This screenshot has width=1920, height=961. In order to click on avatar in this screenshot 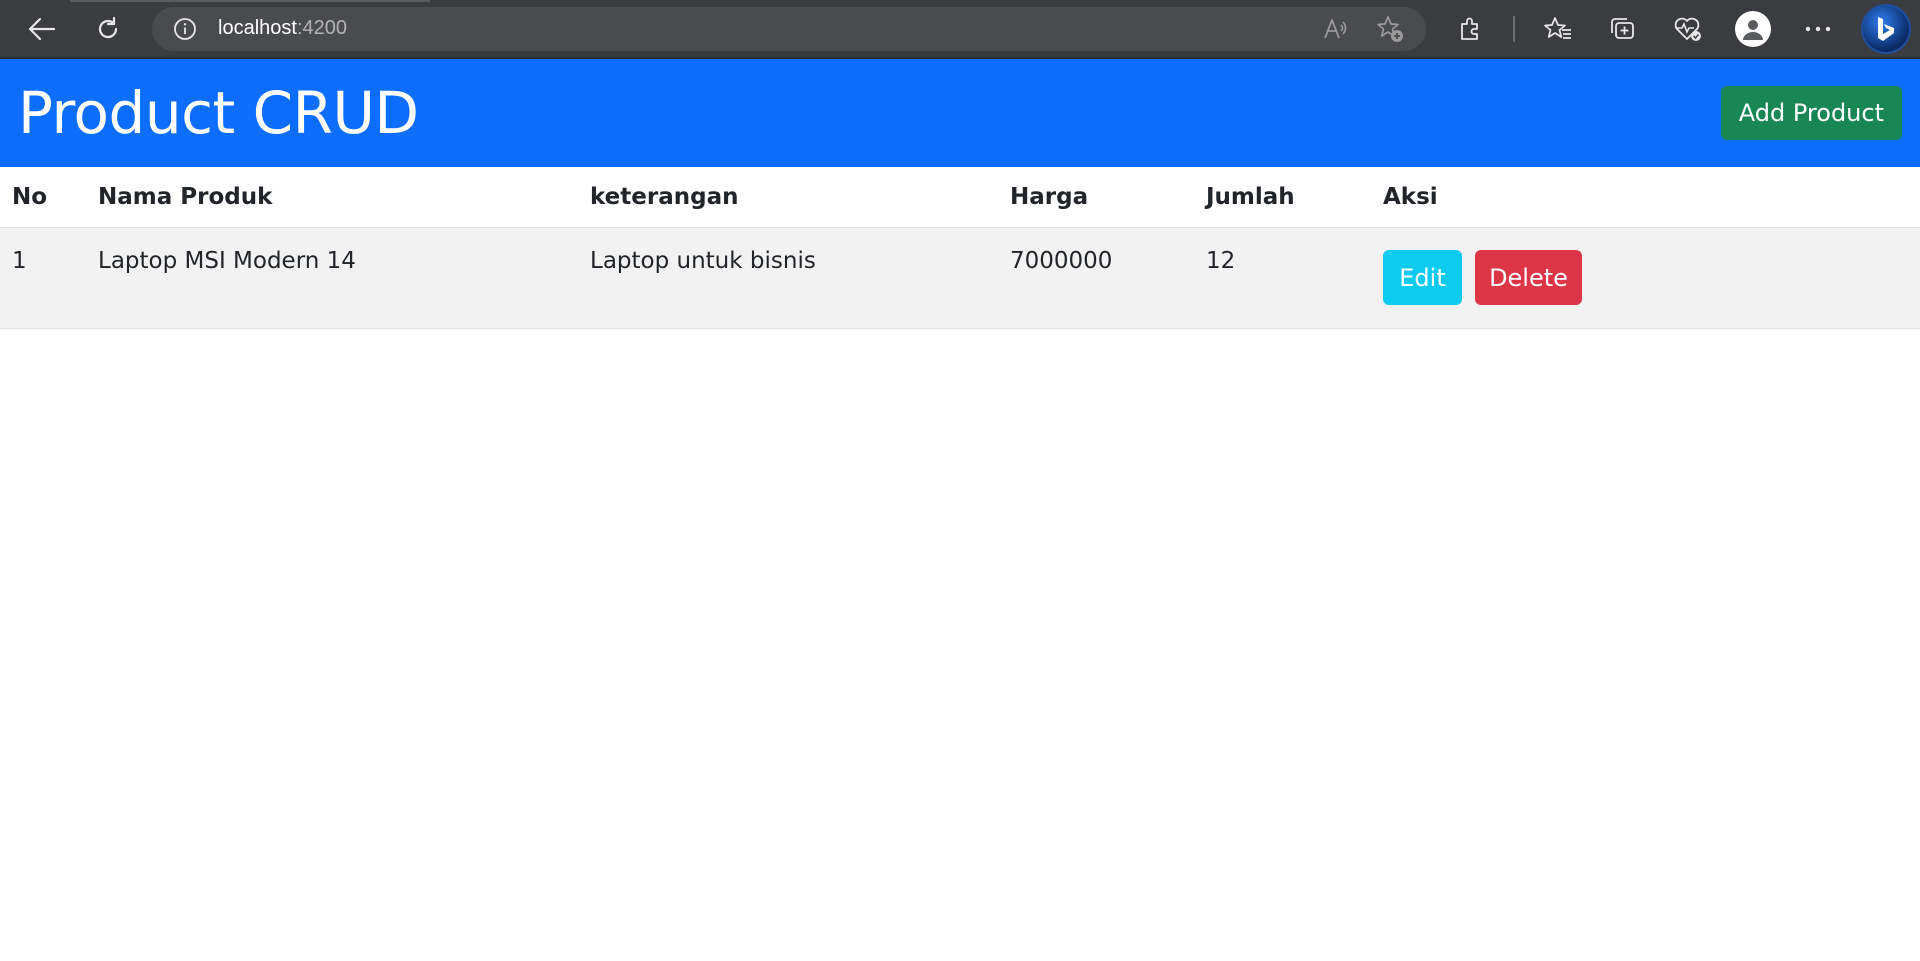, I will do `click(1753, 28)`.